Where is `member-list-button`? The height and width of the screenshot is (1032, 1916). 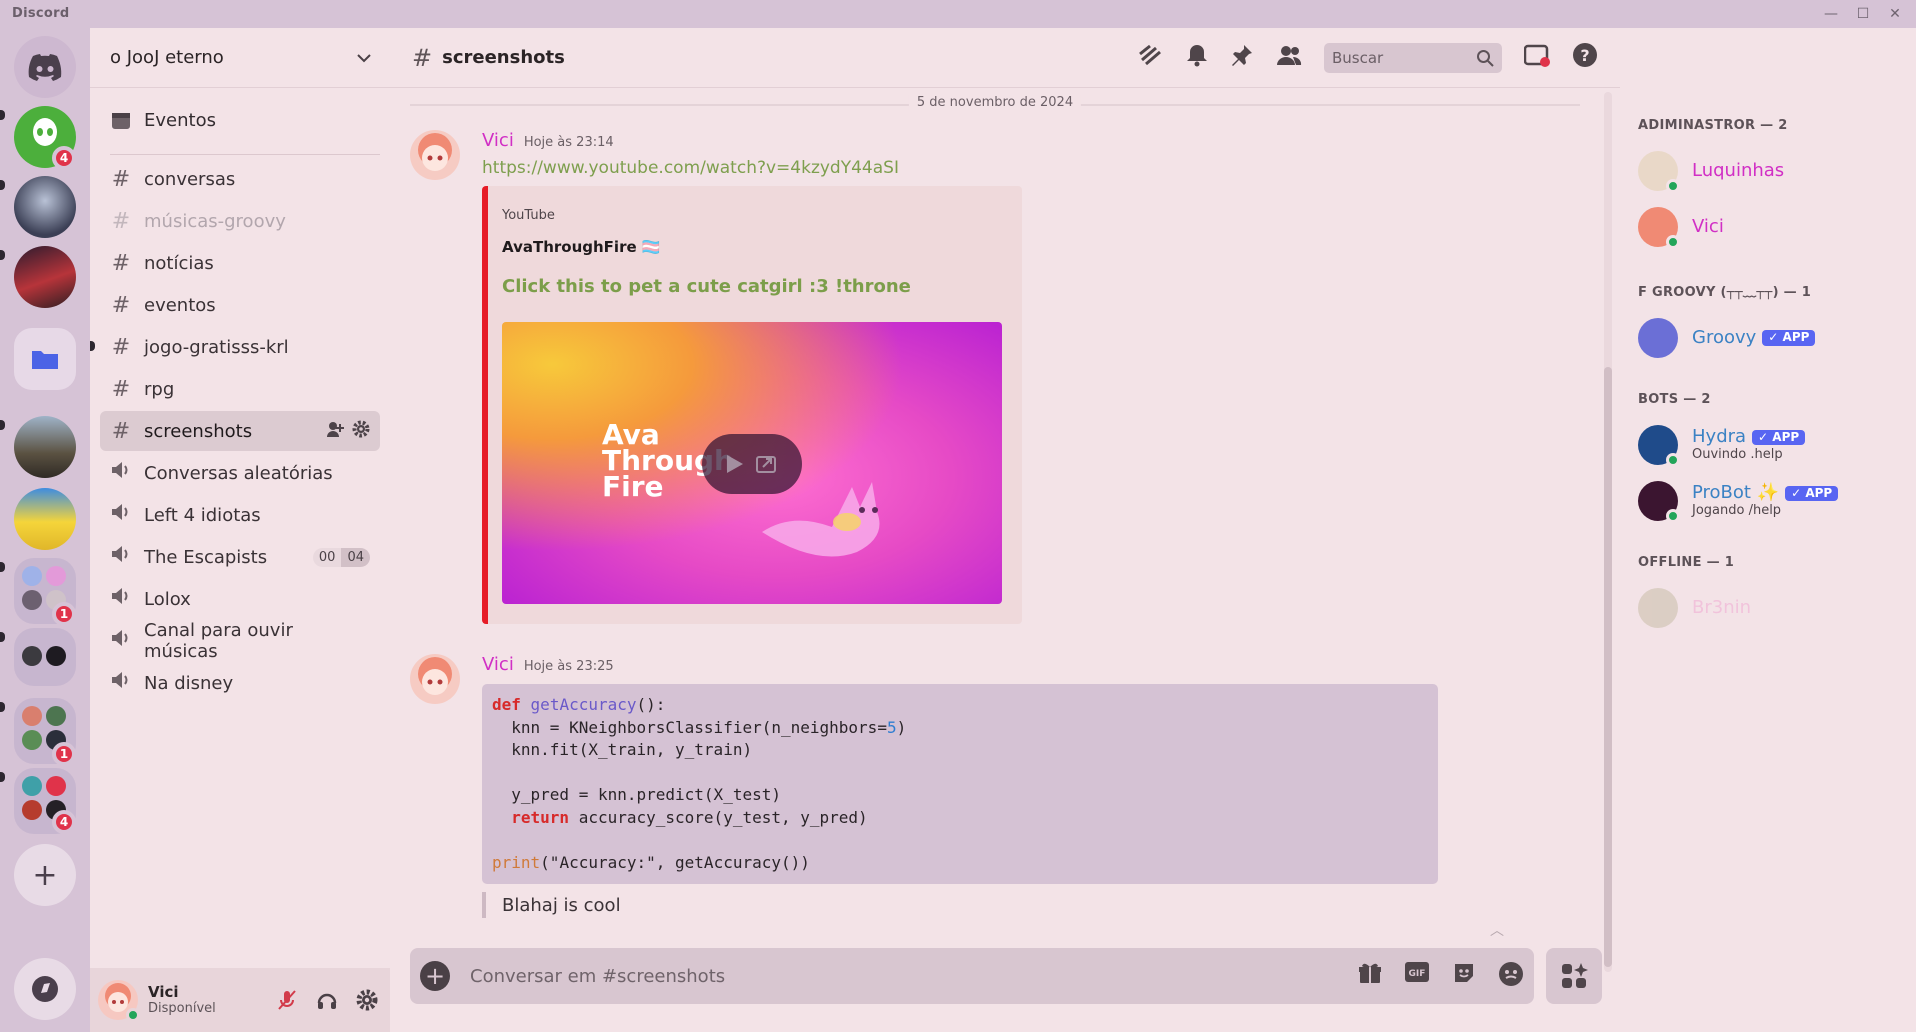 member-list-button is located at coordinates (1289, 58).